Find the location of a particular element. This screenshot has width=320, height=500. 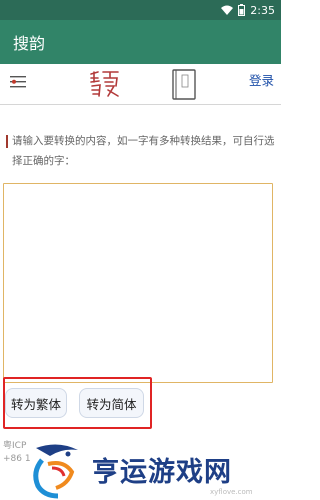

wifi-icon is located at coordinates (227, 10).